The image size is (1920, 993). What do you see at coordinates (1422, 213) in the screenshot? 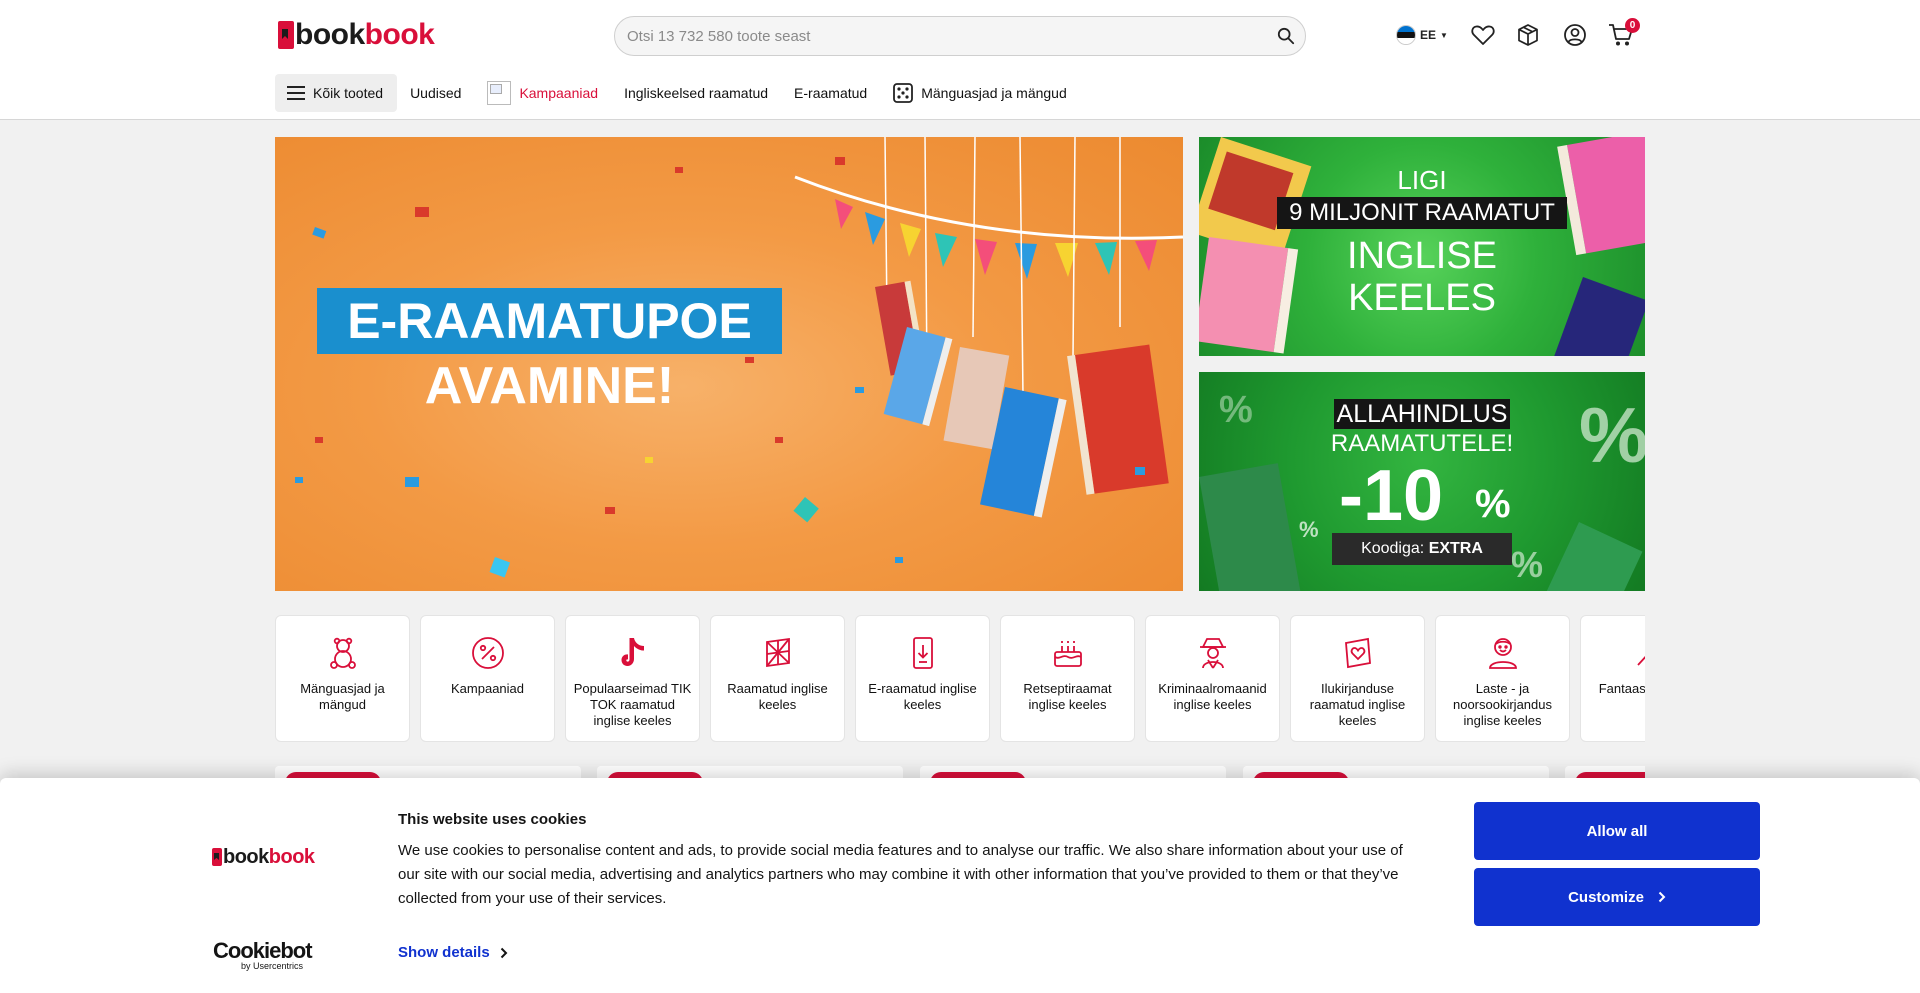
I see `promo1-line2: 9 MILJONIT RAAMATUT` at bounding box center [1422, 213].